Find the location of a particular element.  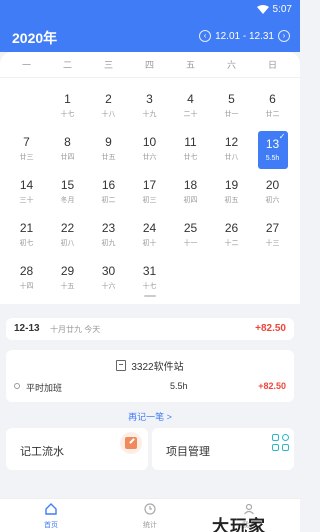

day-number: 31 is located at coordinates (149, 271).